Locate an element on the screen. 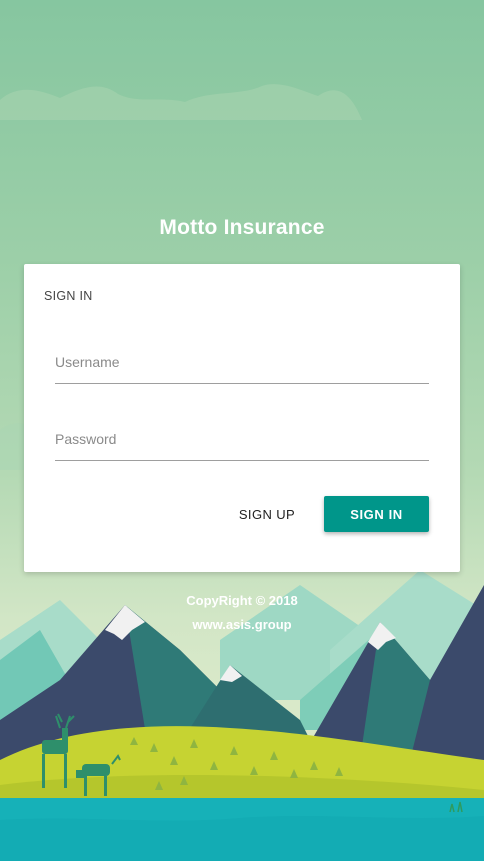 This screenshot has height=861, width=484. water-ripple is located at coordinates (242, 838).